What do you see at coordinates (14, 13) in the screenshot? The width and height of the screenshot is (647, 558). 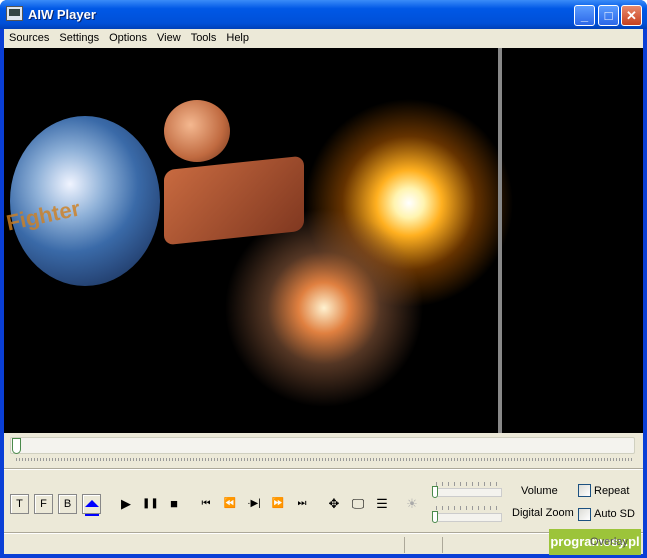 I see `app-icon` at bounding box center [14, 13].